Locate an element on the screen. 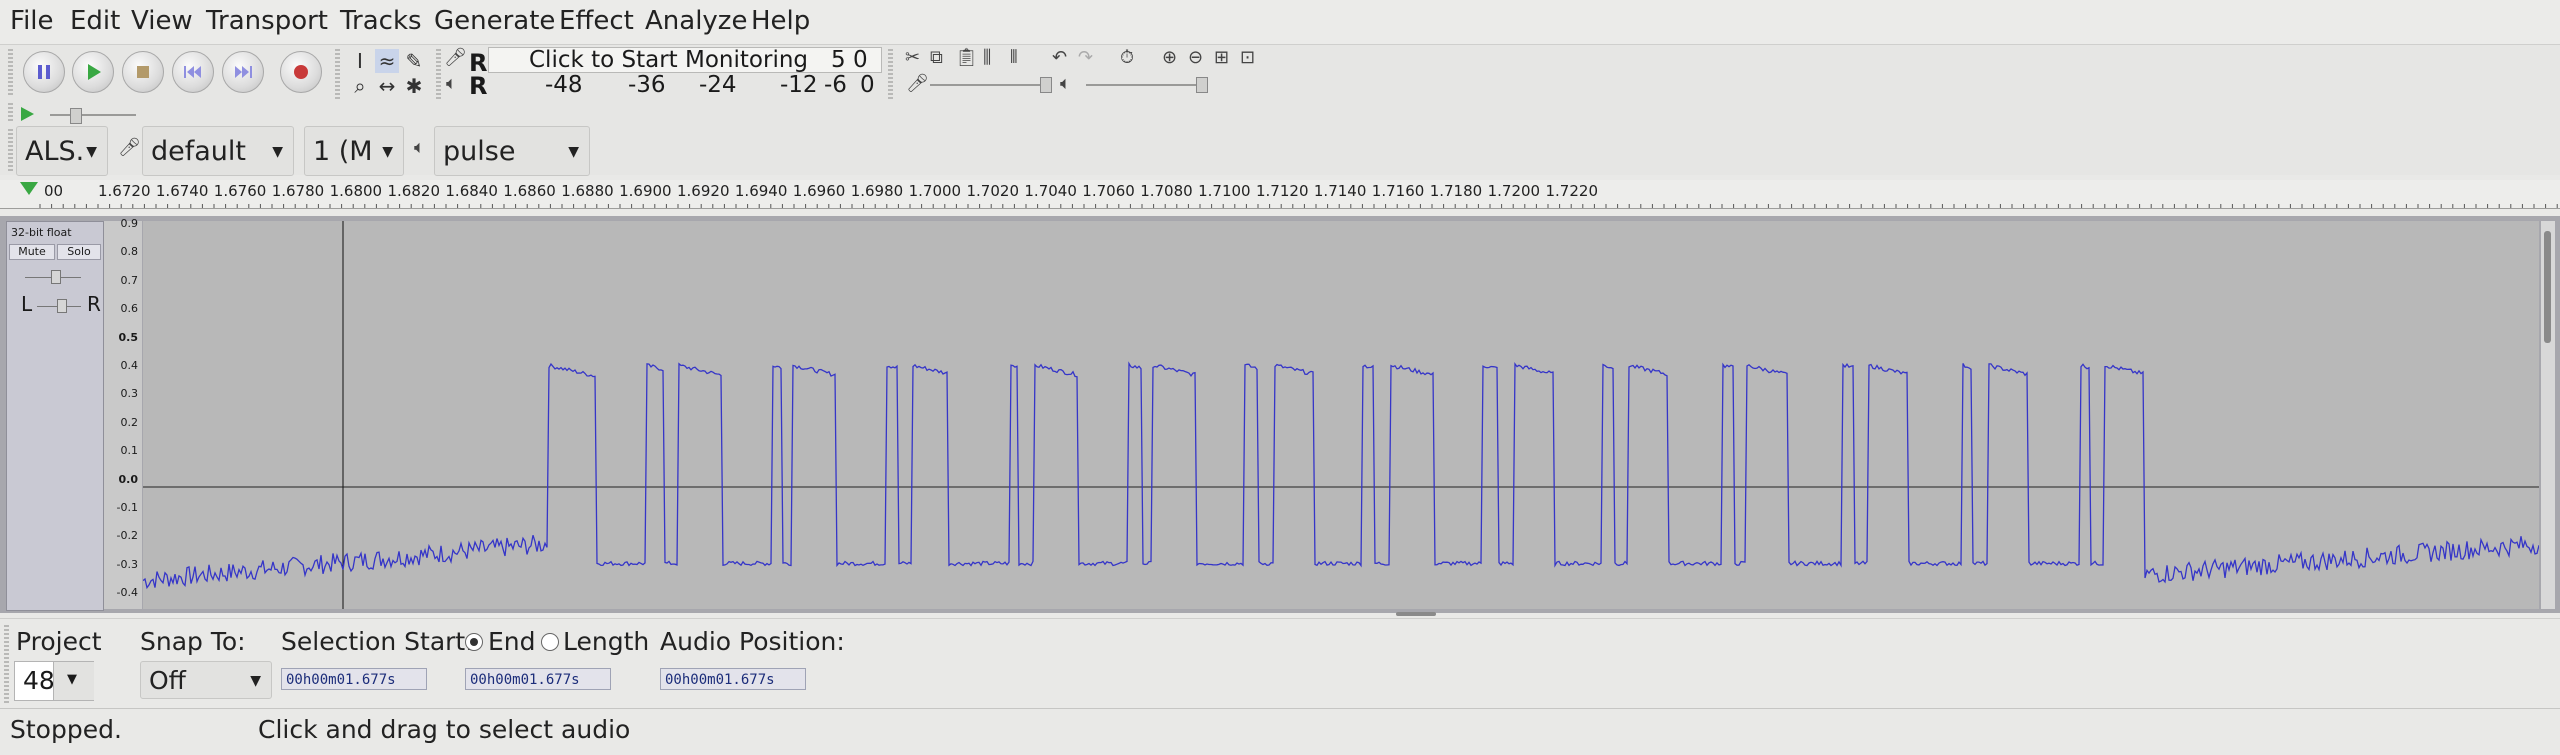 The image size is (2560, 755). recording-device-dropdown: default ▼ is located at coordinates (218, 151).